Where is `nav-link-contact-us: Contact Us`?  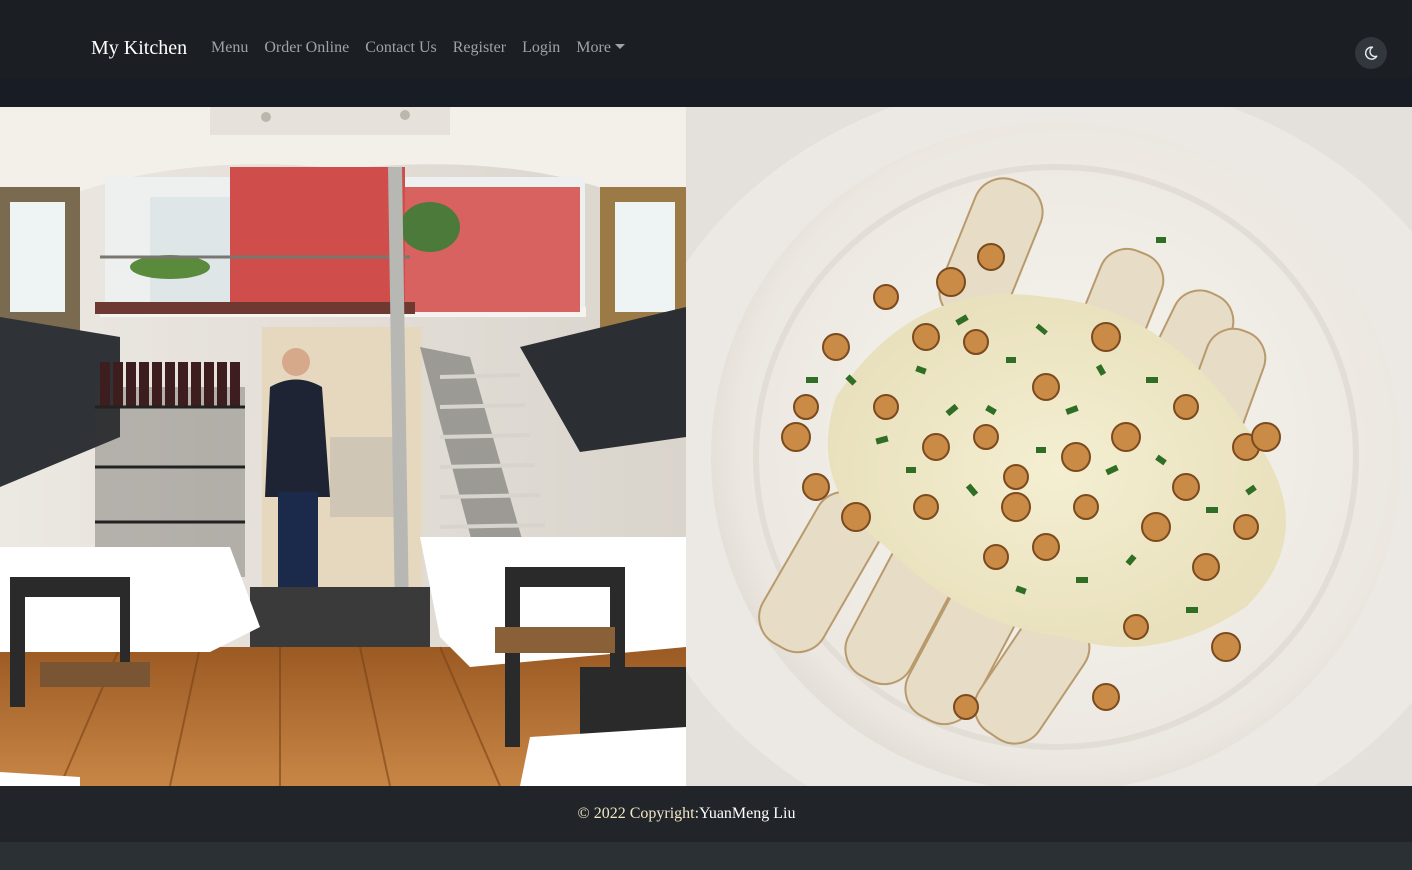 nav-link-contact-us: Contact Us is located at coordinates (401, 48).